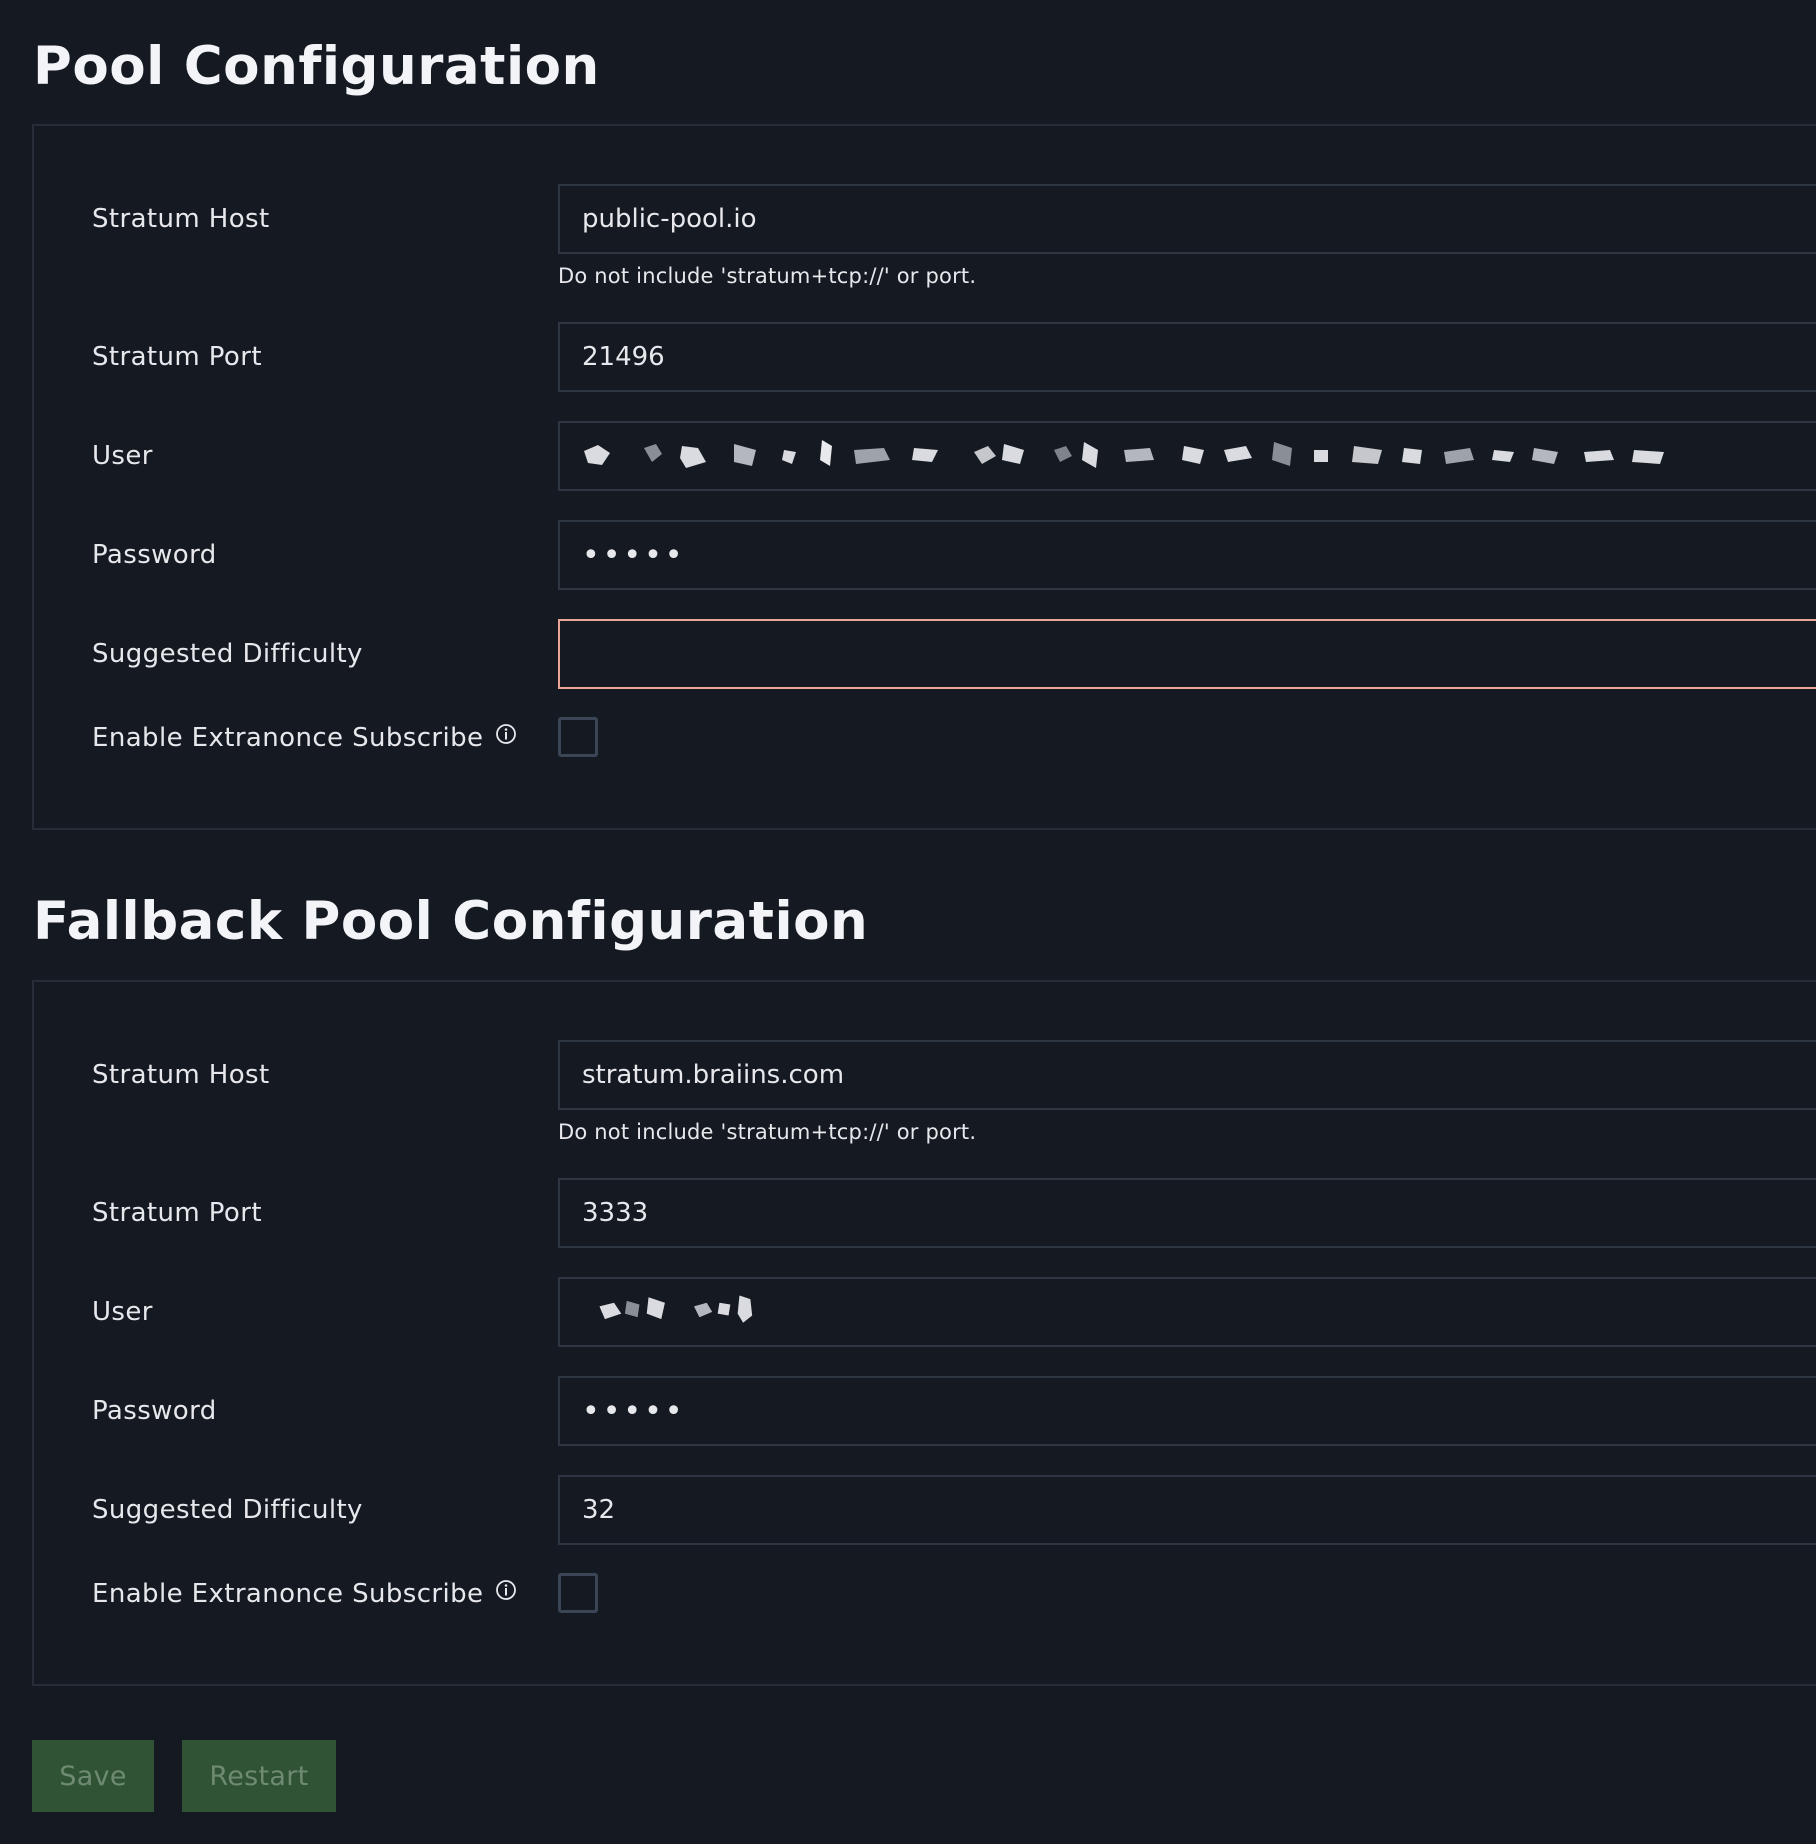 The image size is (1816, 1844). What do you see at coordinates (154, 1411) in the screenshot?
I see `fallback-password-label: Password` at bounding box center [154, 1411].